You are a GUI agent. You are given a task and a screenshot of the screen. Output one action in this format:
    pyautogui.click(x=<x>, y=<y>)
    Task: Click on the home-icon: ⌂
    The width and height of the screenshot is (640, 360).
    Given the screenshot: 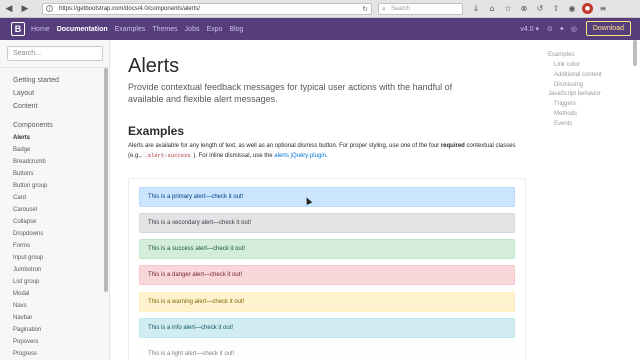 What is the action you would take?
    pyautogui.click(x=492, y=8)
    